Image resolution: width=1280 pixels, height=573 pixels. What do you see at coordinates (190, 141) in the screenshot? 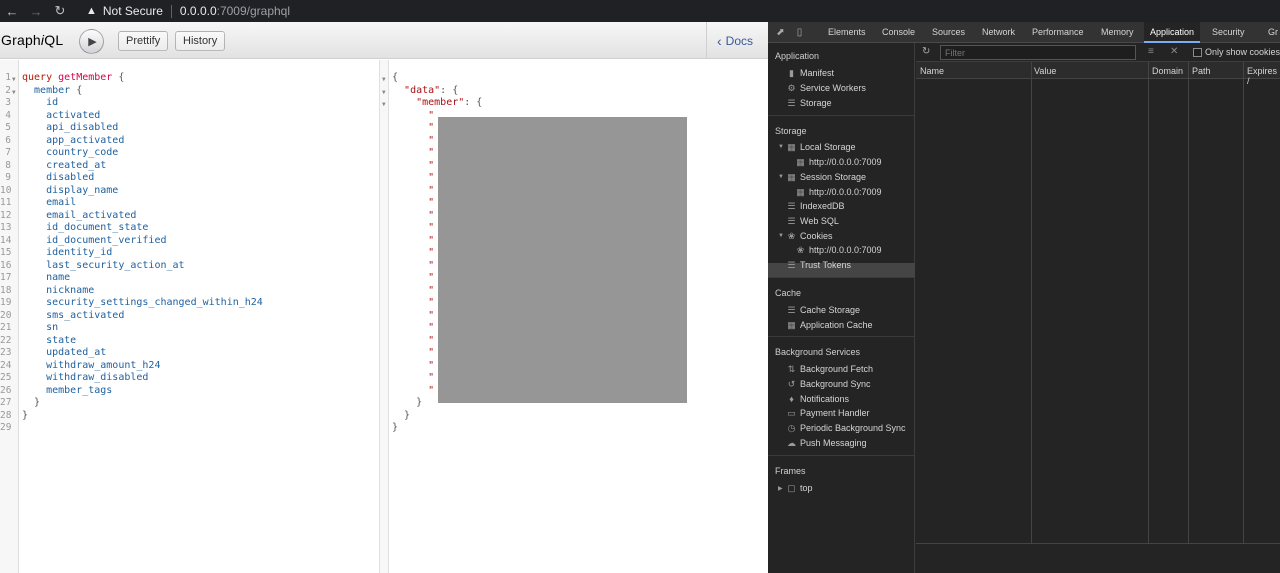
I see `code-line: 6 app_activated` at bounding box center [190, 141].